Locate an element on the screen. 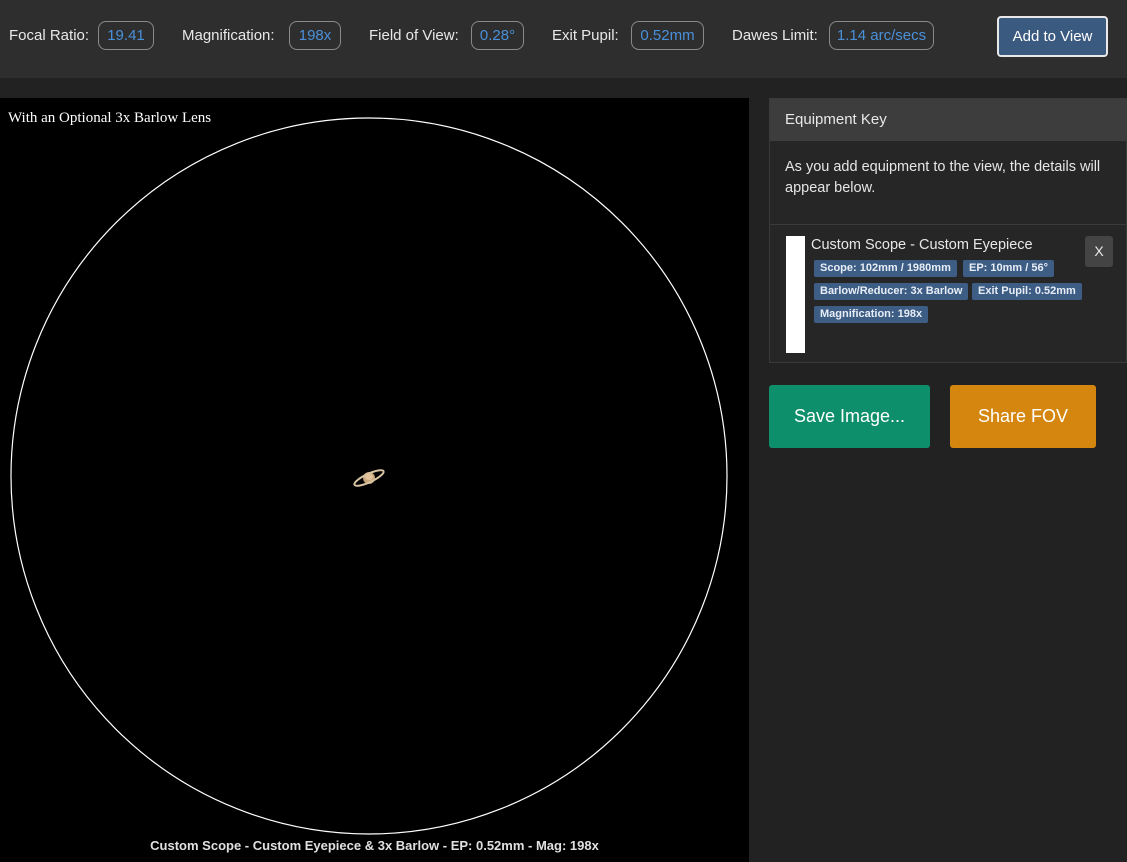  equipment-key-header: Equipment Key is located at coordinates (948, 120).